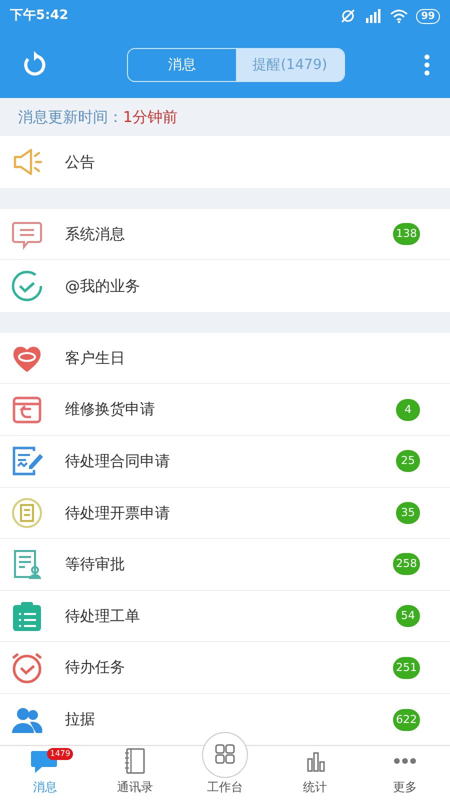  I want to click on receipt-circle-icon, so click(27, 513).